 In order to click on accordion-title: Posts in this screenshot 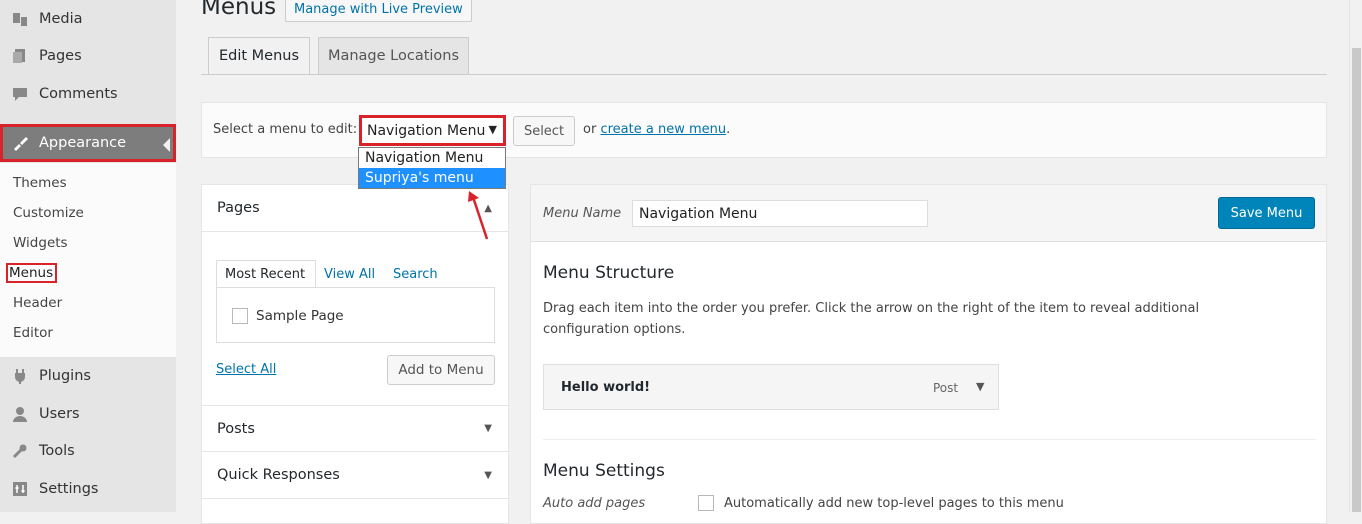, I will do `click(236, 428)`.